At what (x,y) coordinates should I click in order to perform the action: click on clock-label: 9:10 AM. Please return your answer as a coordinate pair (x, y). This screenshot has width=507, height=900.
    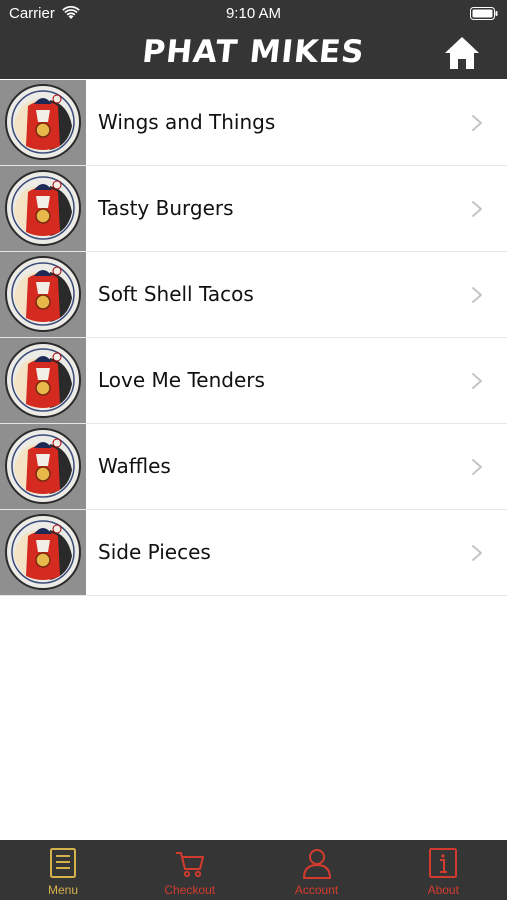
    Looking at the image, I should click on (253, 13).